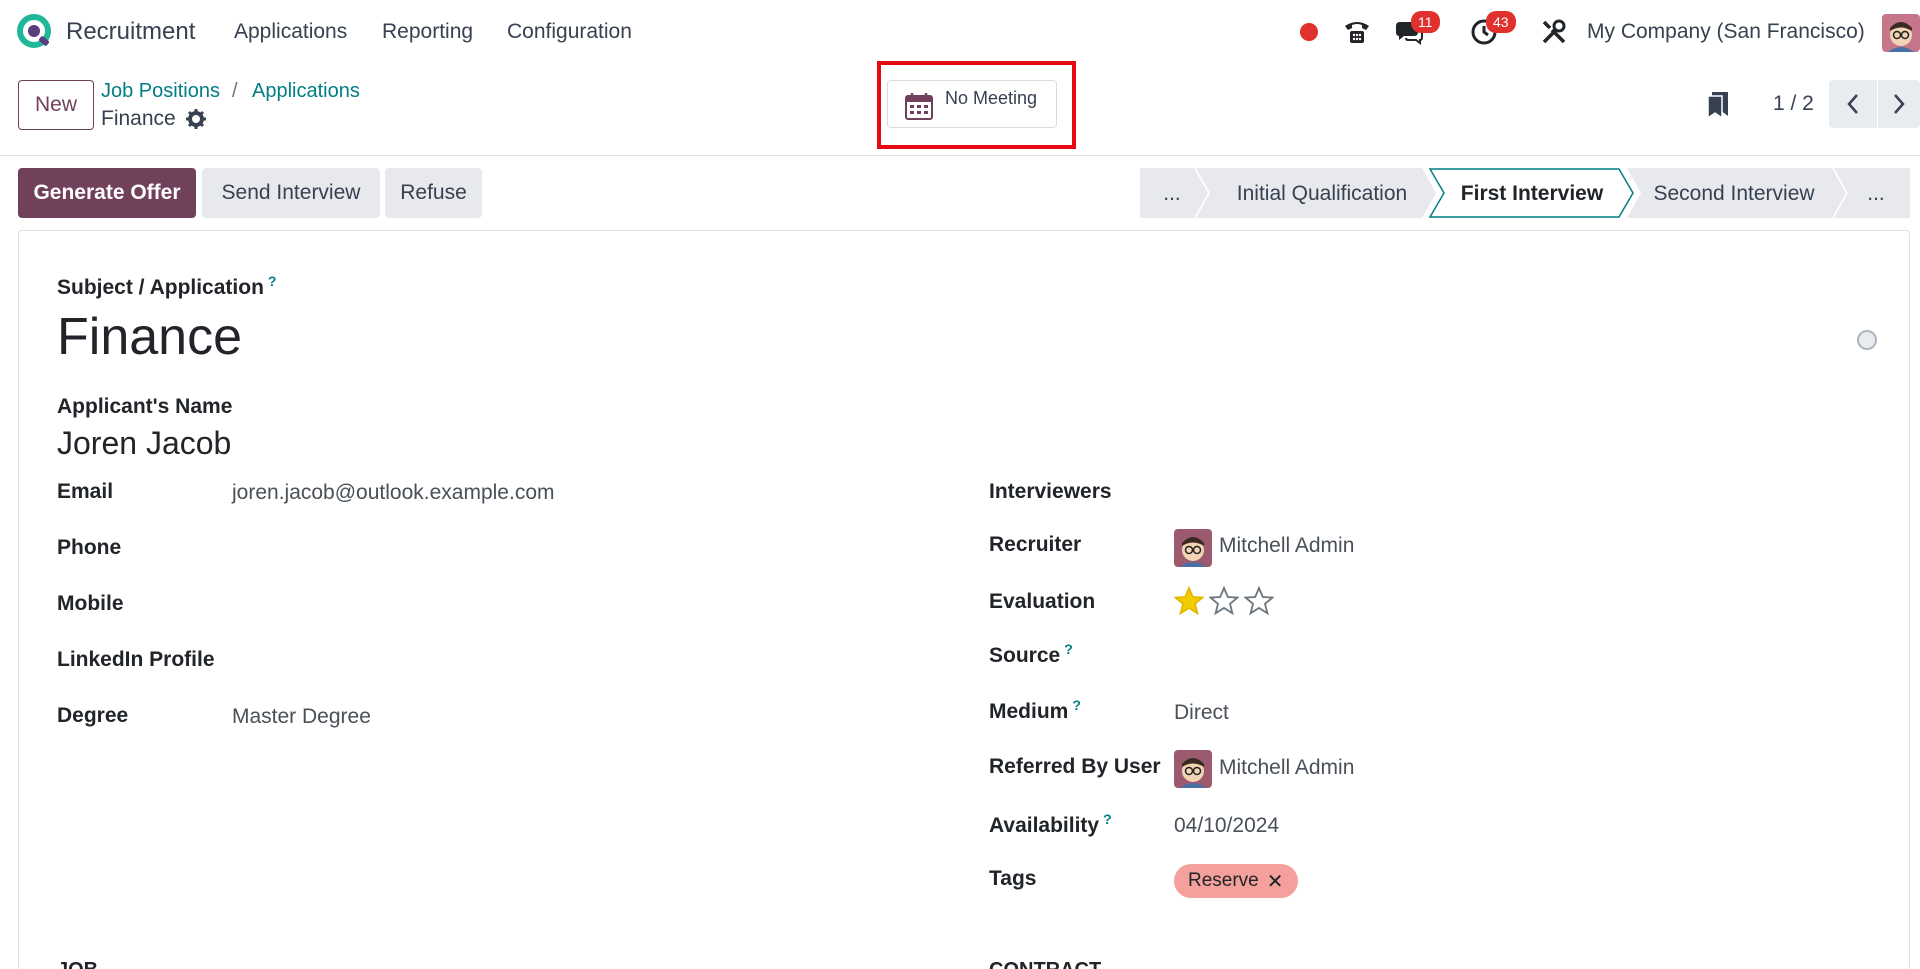  I want to click on activities-badge: 43, so click(1501, 22).